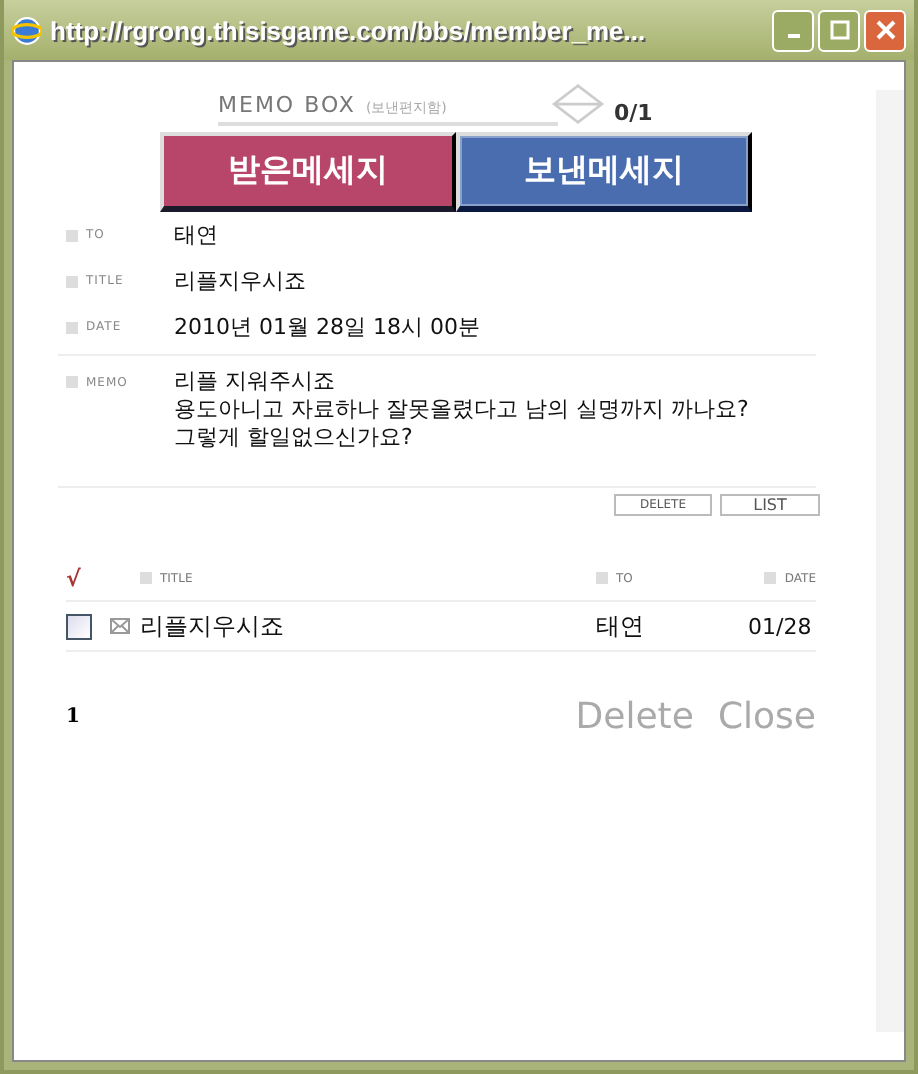 This screenshot has width=918, height=1074. I want to click on close-button, so click(885, 30).